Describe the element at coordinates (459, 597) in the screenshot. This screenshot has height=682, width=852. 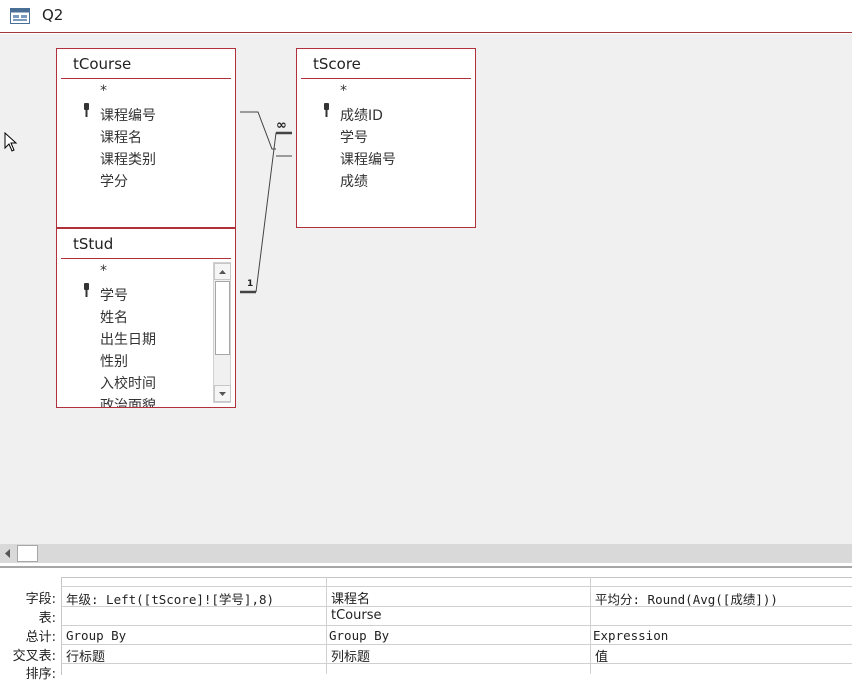
I see `grid-cell-field: 课程名` at that location.